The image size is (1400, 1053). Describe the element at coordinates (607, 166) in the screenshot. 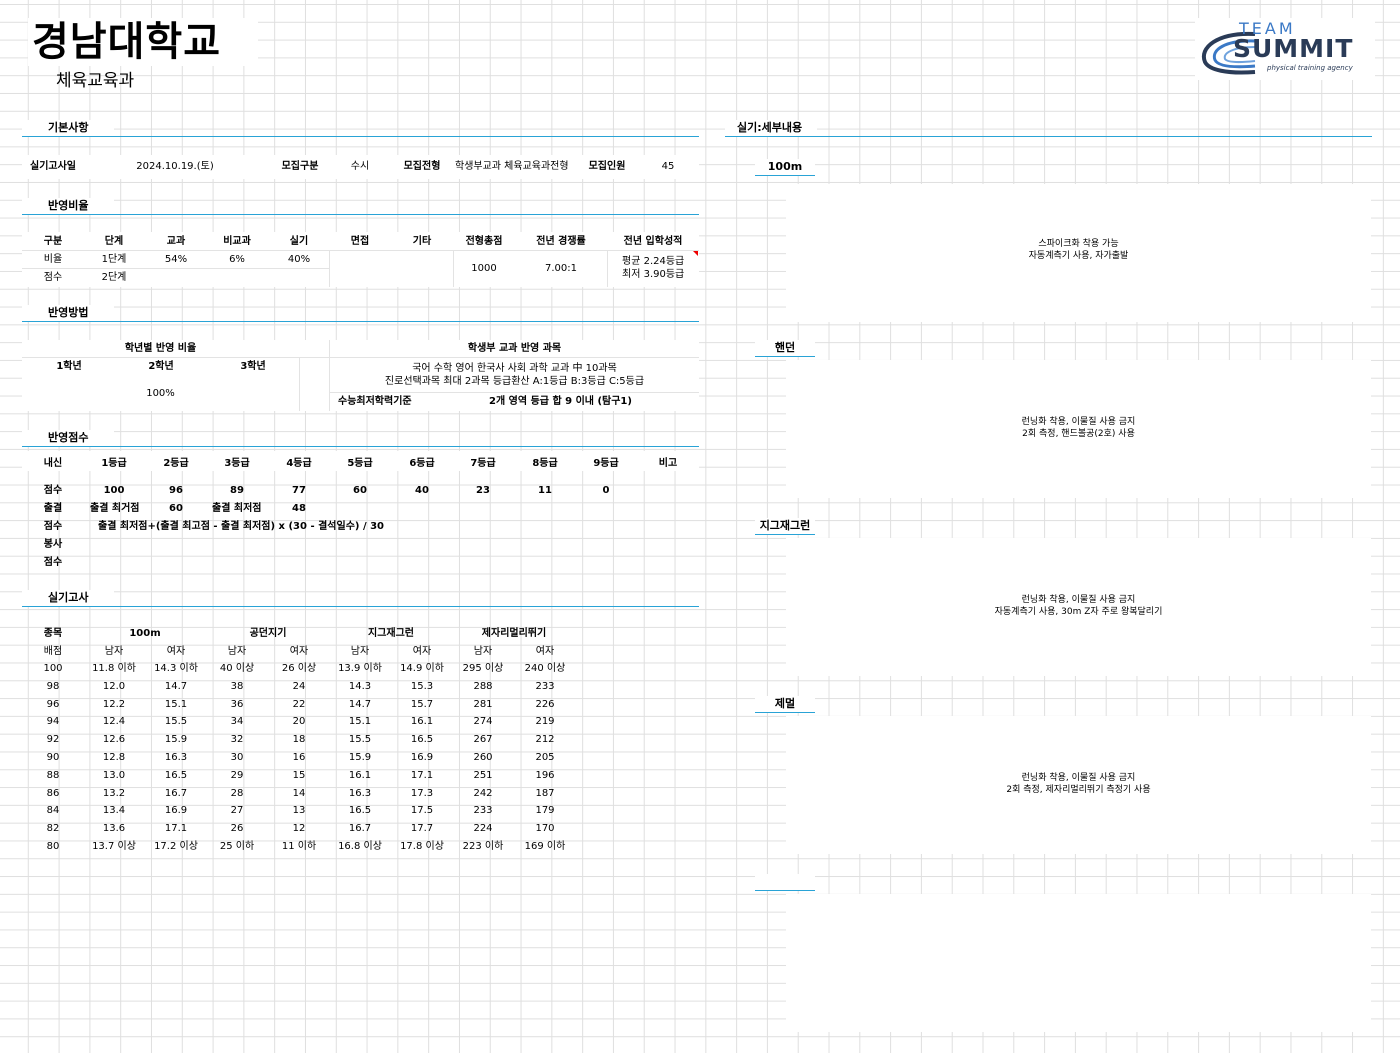

I see `quota-label: 모집인원` at that location.